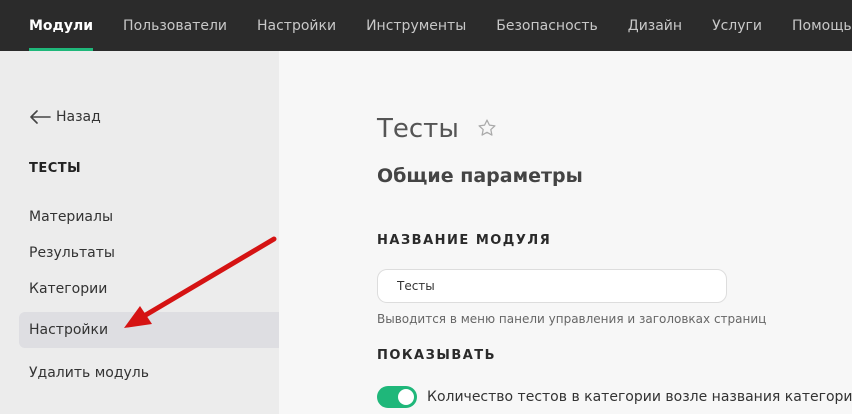 The width and height of the screenshot is (852, 414). Describe the element at coordinates (175, 25) in the screenshot. I see `nav-item-users: Пользователи` at that location.